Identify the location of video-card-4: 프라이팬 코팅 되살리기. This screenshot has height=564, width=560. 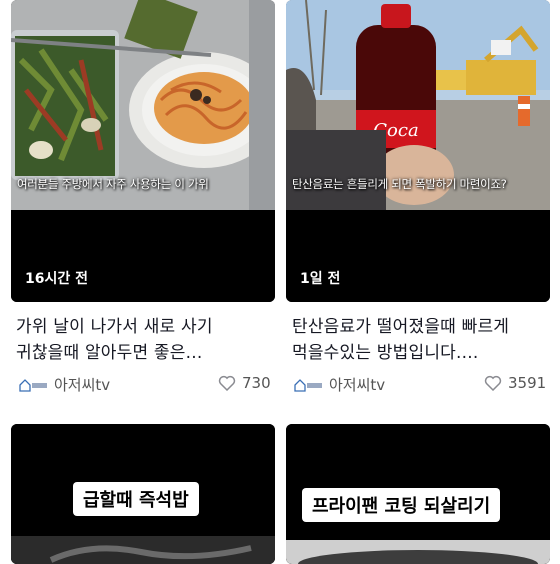
(420, 494).